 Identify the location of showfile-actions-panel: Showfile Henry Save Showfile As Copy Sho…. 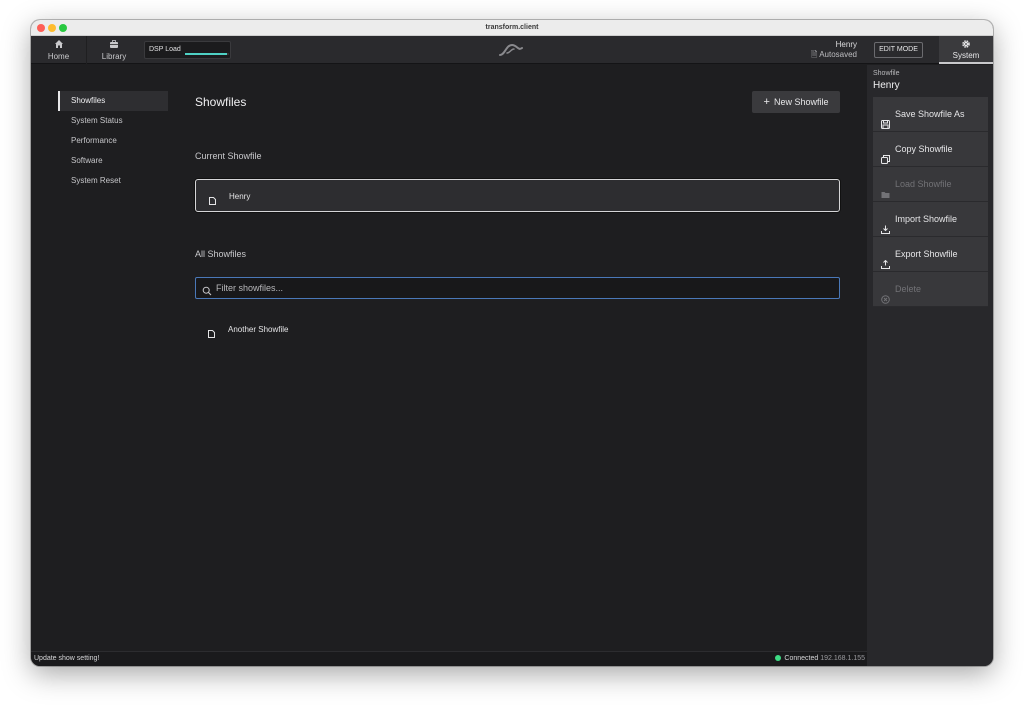
(930, 365).